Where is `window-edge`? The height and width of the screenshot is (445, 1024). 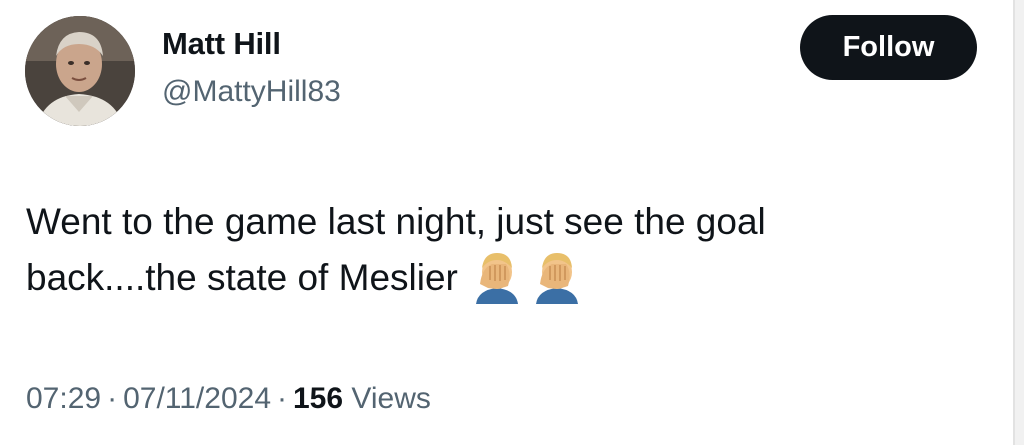
window-edge is located at coordinates (1018, 222).